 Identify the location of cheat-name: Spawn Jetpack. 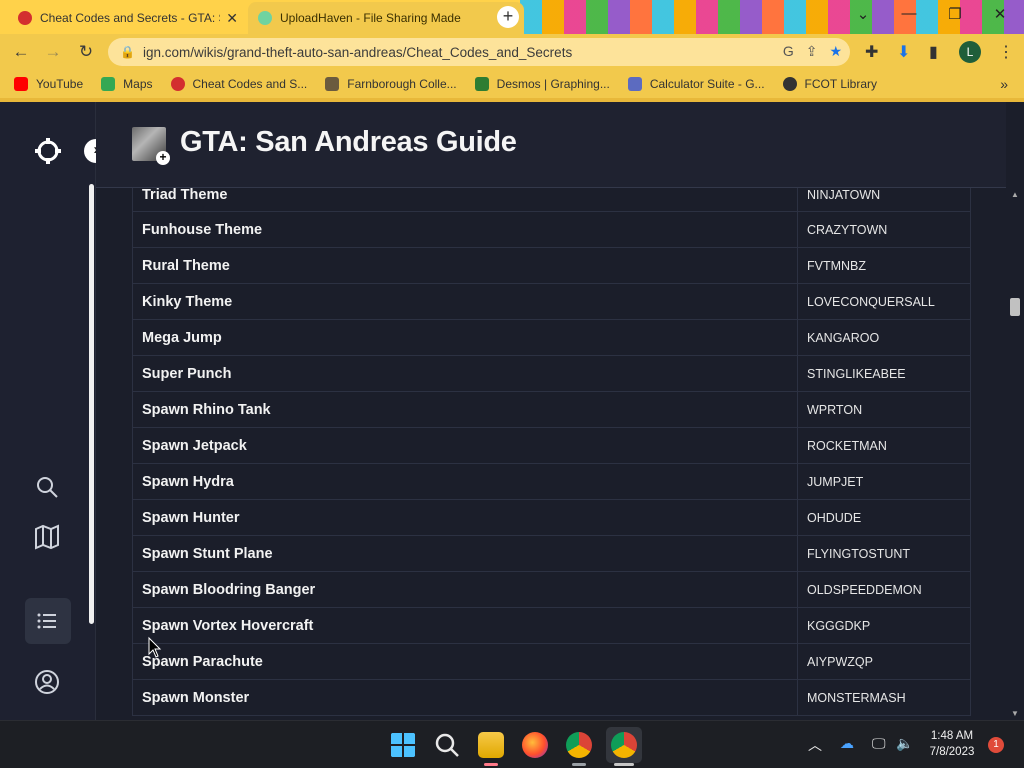
(465, 445).